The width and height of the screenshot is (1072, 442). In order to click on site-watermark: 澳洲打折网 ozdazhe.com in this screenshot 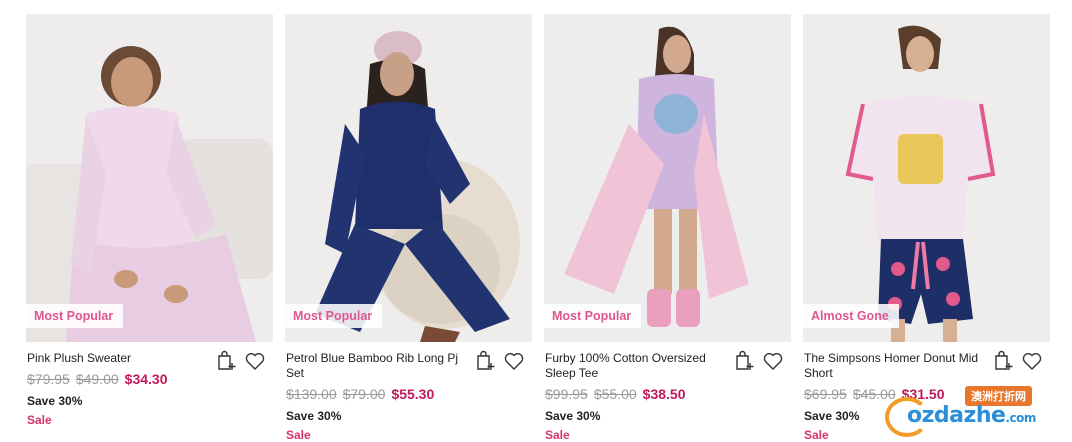, I will do `click(970, 411)`.